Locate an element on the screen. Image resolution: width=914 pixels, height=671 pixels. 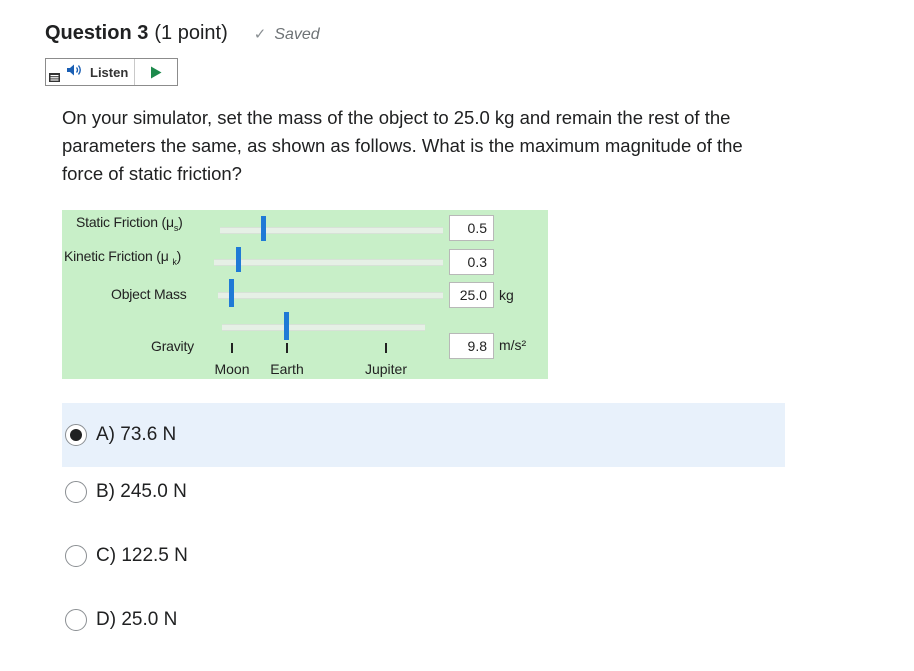
kinetic-friction-value: 0.3 is located at coordinates (471, 262).